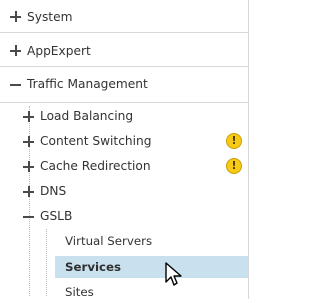  Describe the element at coordinates (151, 267) in the screenshot. I see `nav-item-services-selected: Services` at that location.